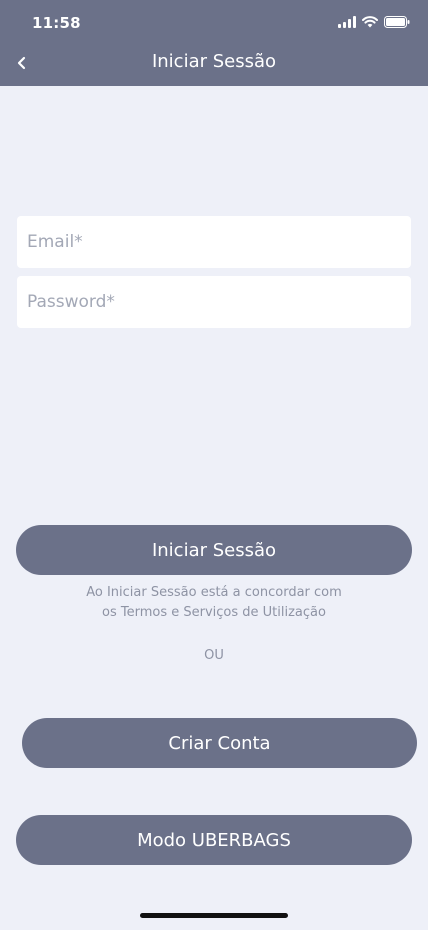  I want to click on login-button-label: Iniciar Sessão, so click(214, 550).